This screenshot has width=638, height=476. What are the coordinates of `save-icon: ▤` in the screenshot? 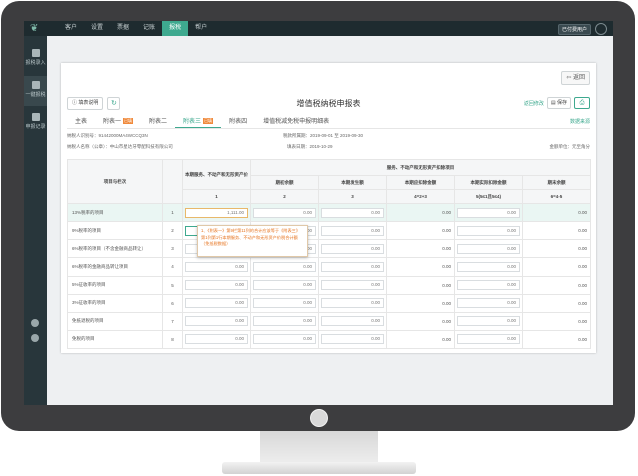 It's located at (553, 103).